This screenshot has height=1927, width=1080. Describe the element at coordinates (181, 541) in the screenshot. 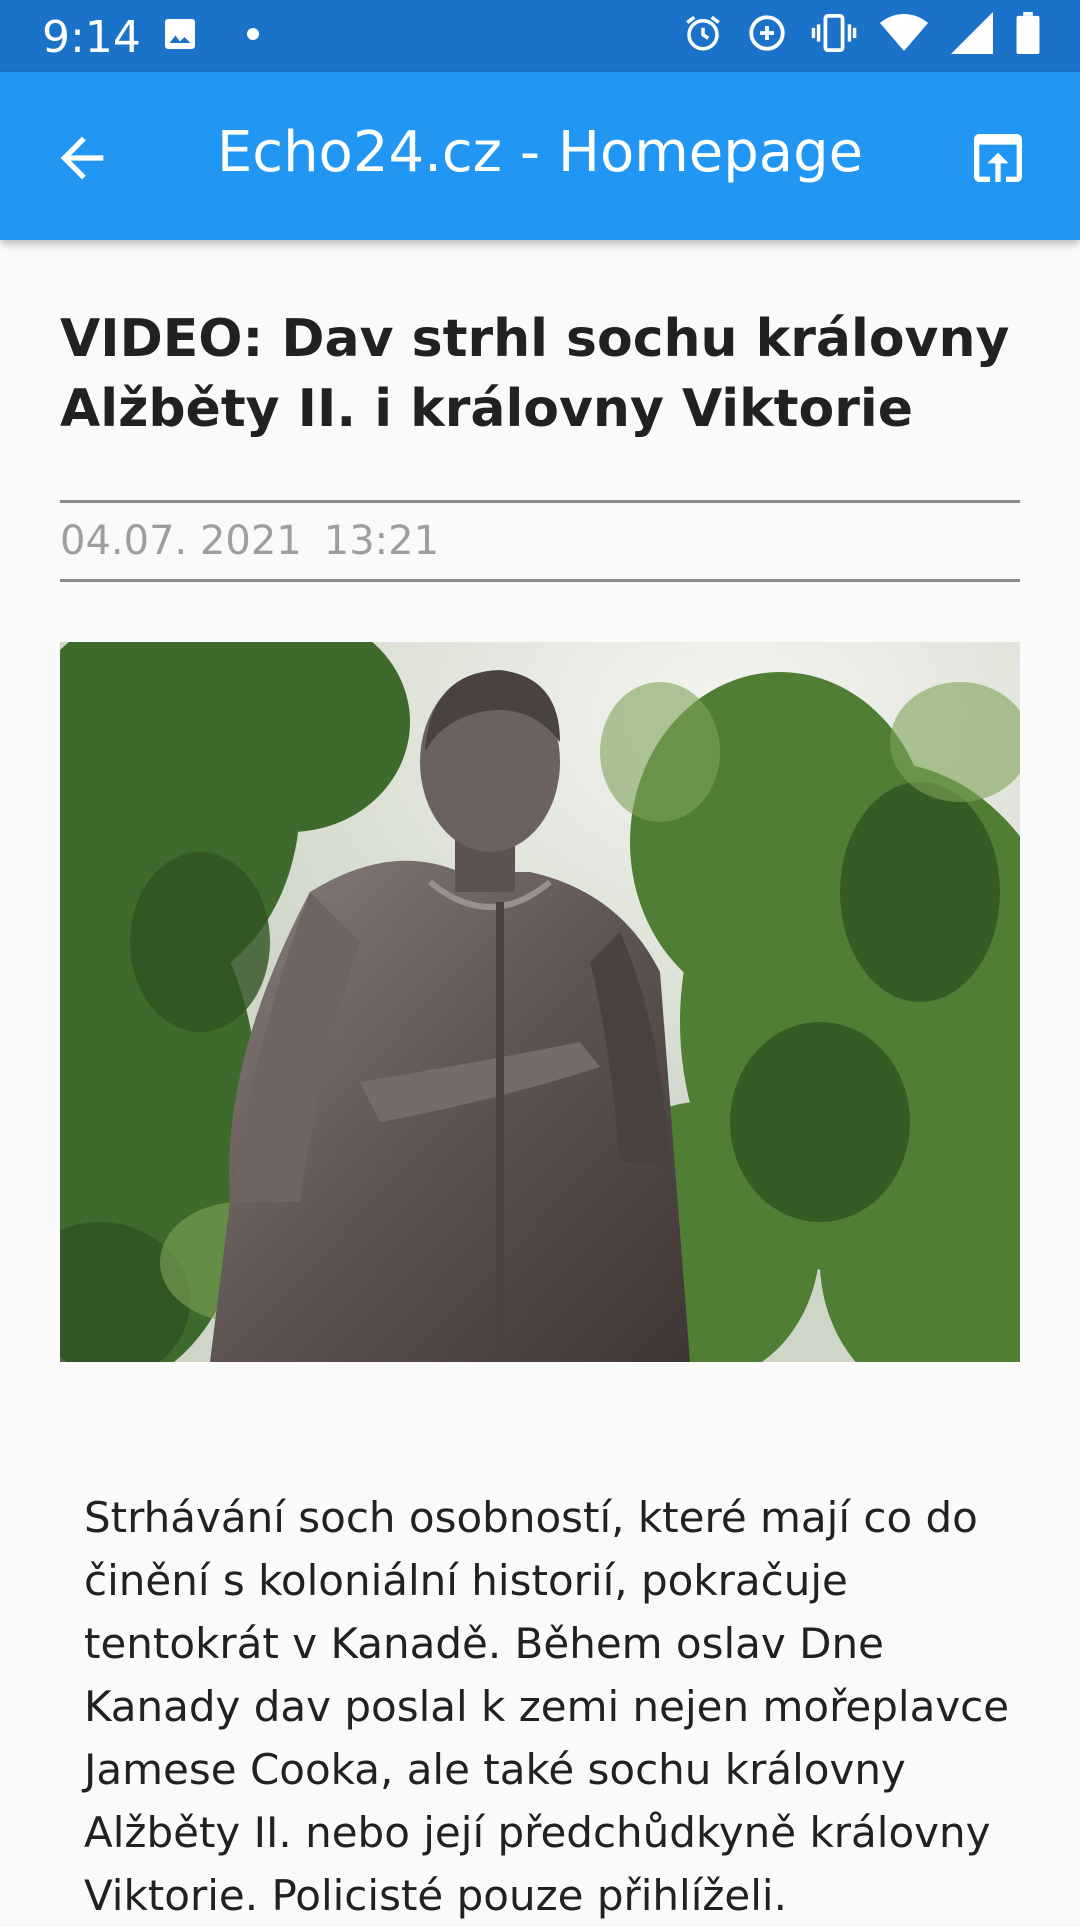

I see `article-date: 04.07. 2021` at that location.